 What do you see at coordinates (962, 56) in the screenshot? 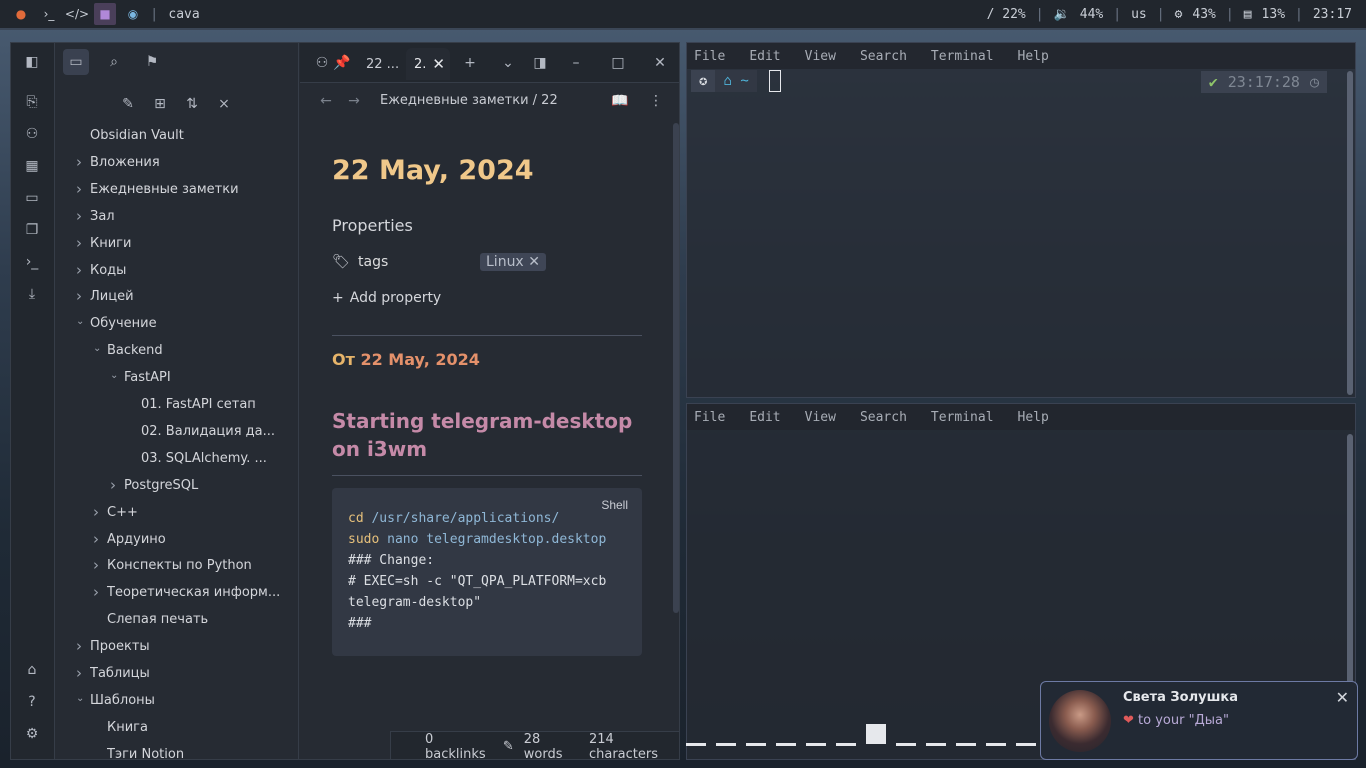
I see `menu-terminal: Terminal` at bounding box center [962, 56].